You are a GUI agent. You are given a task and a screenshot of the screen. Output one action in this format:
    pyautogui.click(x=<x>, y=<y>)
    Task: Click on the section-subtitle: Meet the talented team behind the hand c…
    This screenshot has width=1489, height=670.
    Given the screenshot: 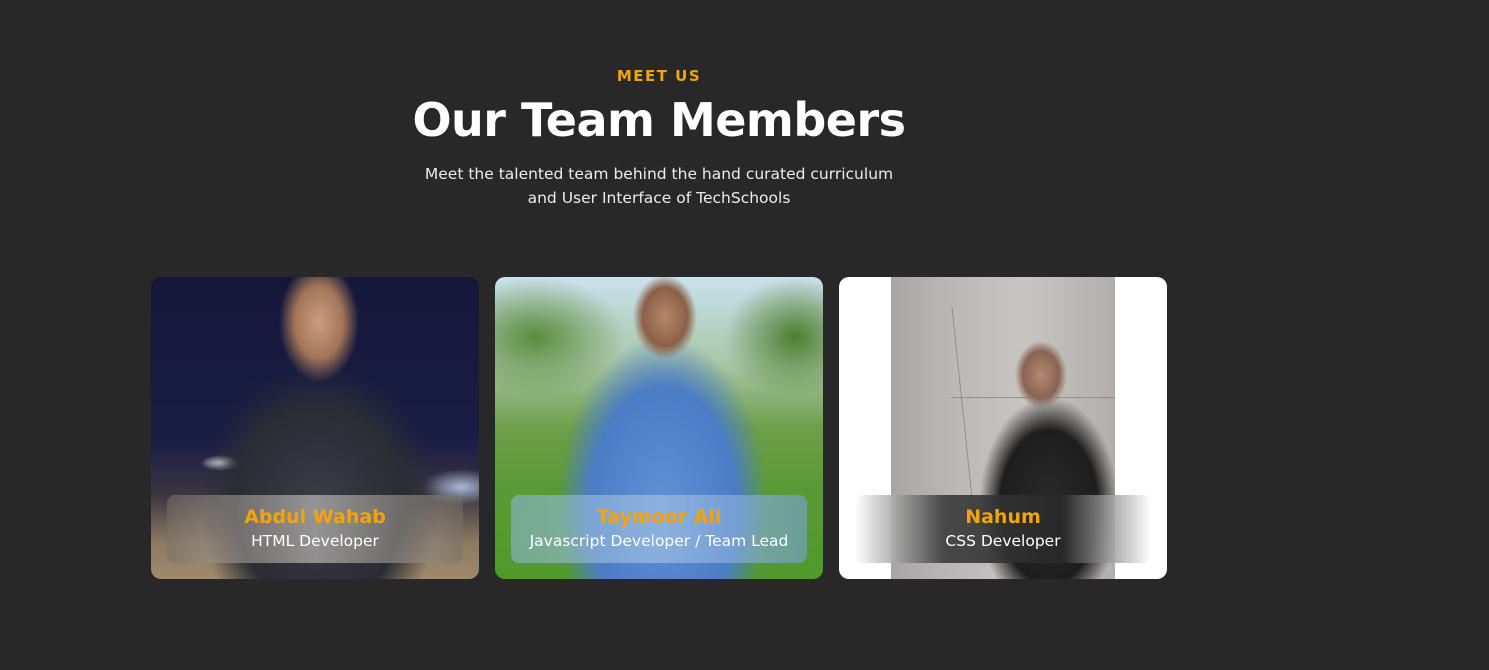 What is the action you would take?
    pyautogui.click(x=659, y=186)
    